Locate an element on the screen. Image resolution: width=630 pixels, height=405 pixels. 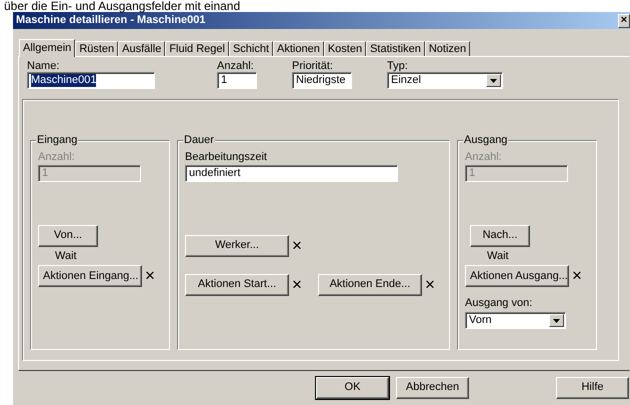
background-text: über die Ein- und Ausgangsfelder mit einand is located at coordinates (122, 6).